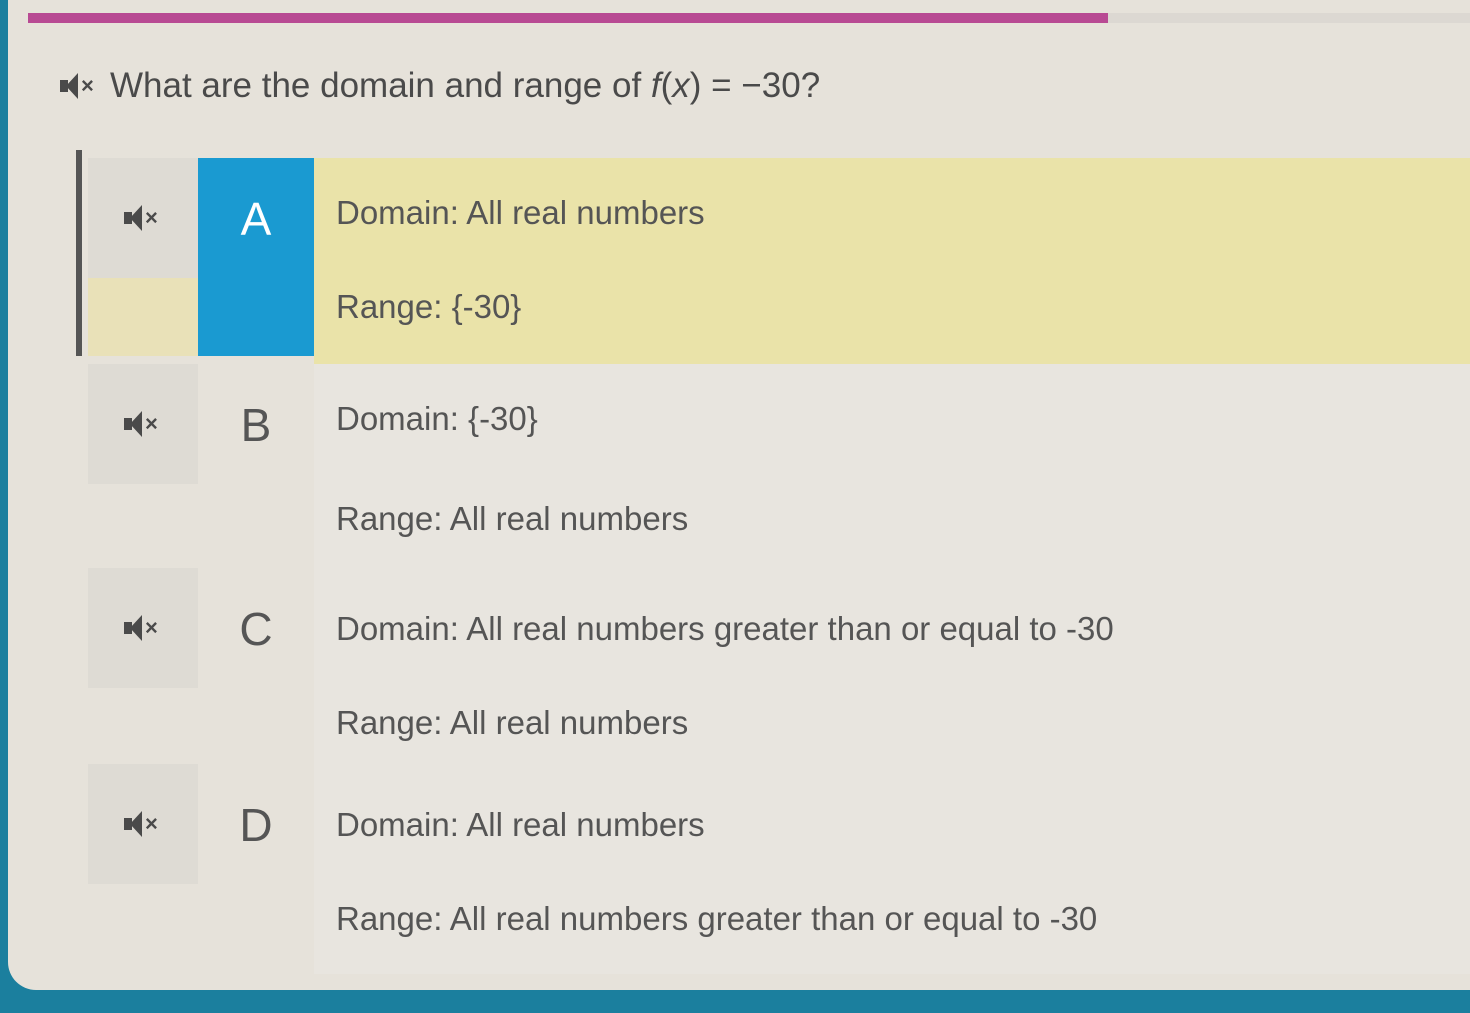 This screenshot has height=1013, width=1470. What do you see at coordinates (79, 253) in the screenshot?
I see `selection-indicator` at bounding box center [79, 253].